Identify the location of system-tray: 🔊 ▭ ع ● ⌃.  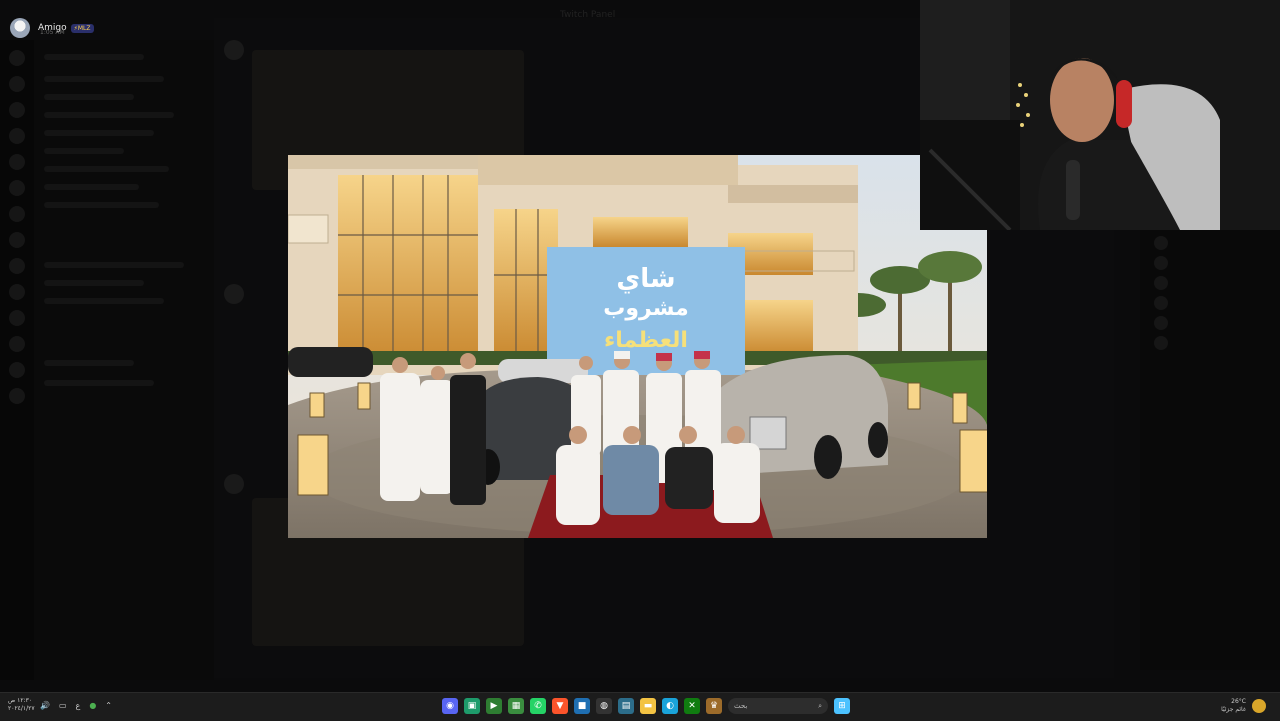
(76, 705).